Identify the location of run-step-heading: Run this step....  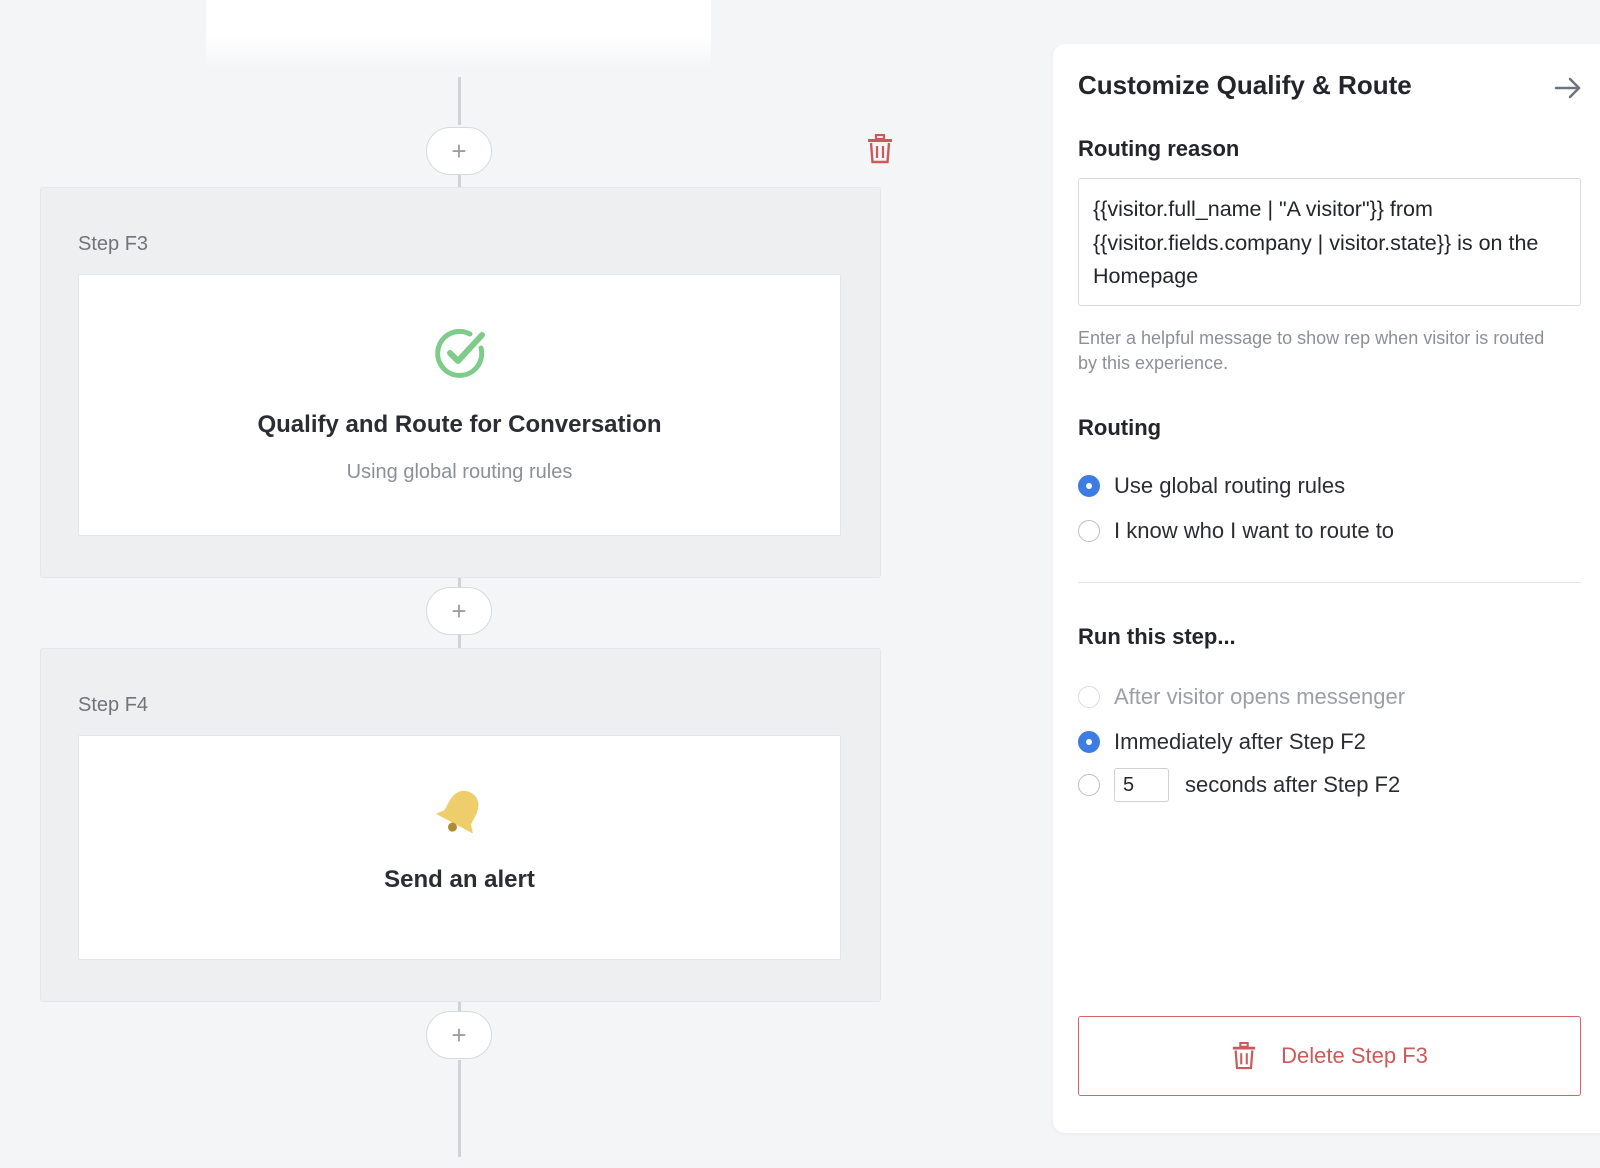
(1157, 636).